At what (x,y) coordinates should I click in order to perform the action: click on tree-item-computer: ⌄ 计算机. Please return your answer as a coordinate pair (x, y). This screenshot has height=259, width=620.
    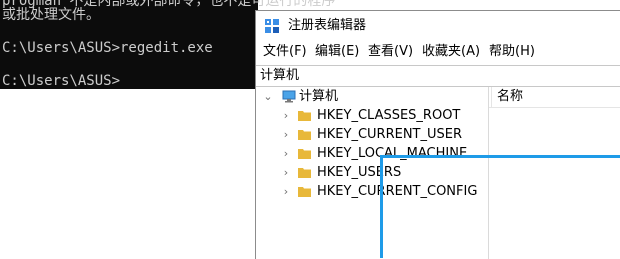
    Looking at the image, I should click on (372, 96).